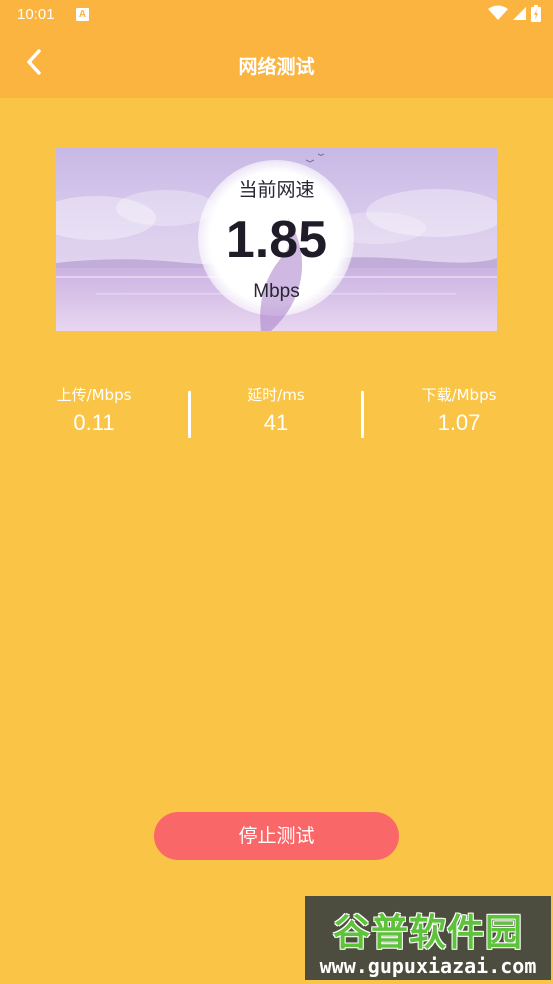  What do you see at coordinates (94, 422) in the screenshot?
I see `stat-value: 0.11` at bounding box center [94, 422].